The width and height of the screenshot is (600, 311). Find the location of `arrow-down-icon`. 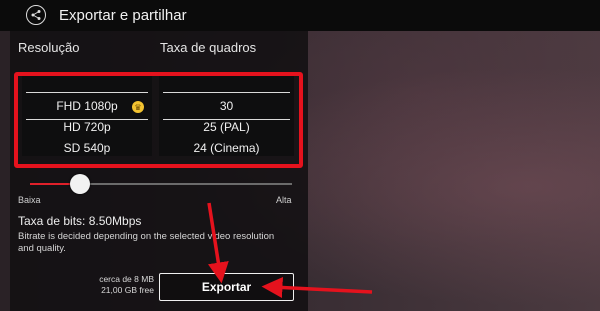

arrow-down-icon is located at coordinates (218, 243).